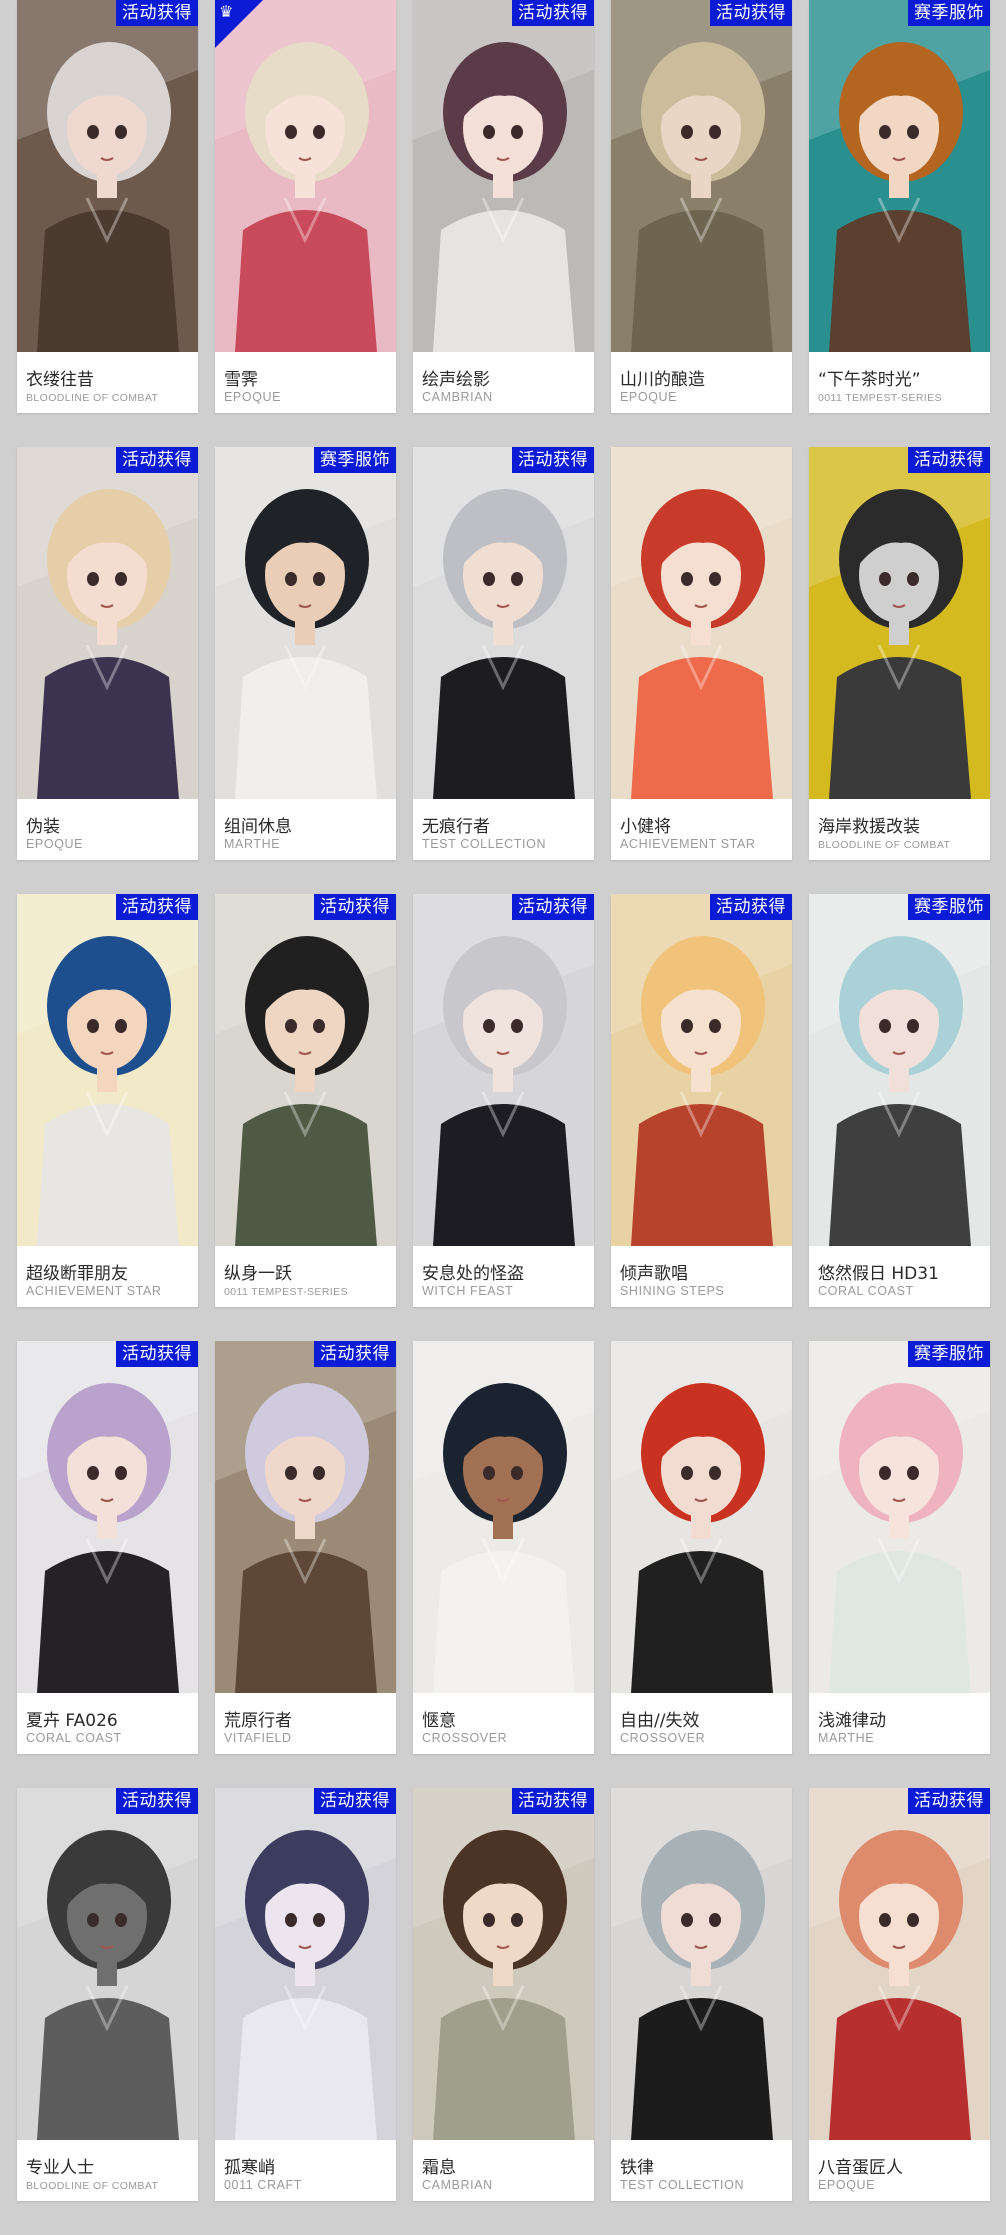  Describe the element at coordinates (456, 380) in the screenshot. I see `skin-name: 绘声绘影` at that location.